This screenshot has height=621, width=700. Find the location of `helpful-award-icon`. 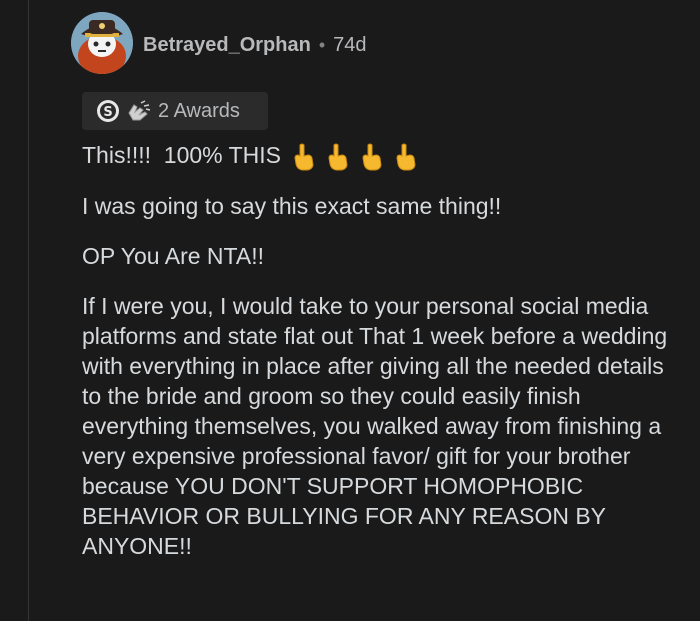

helpful-award-icon is located at coordinates (138, 111).